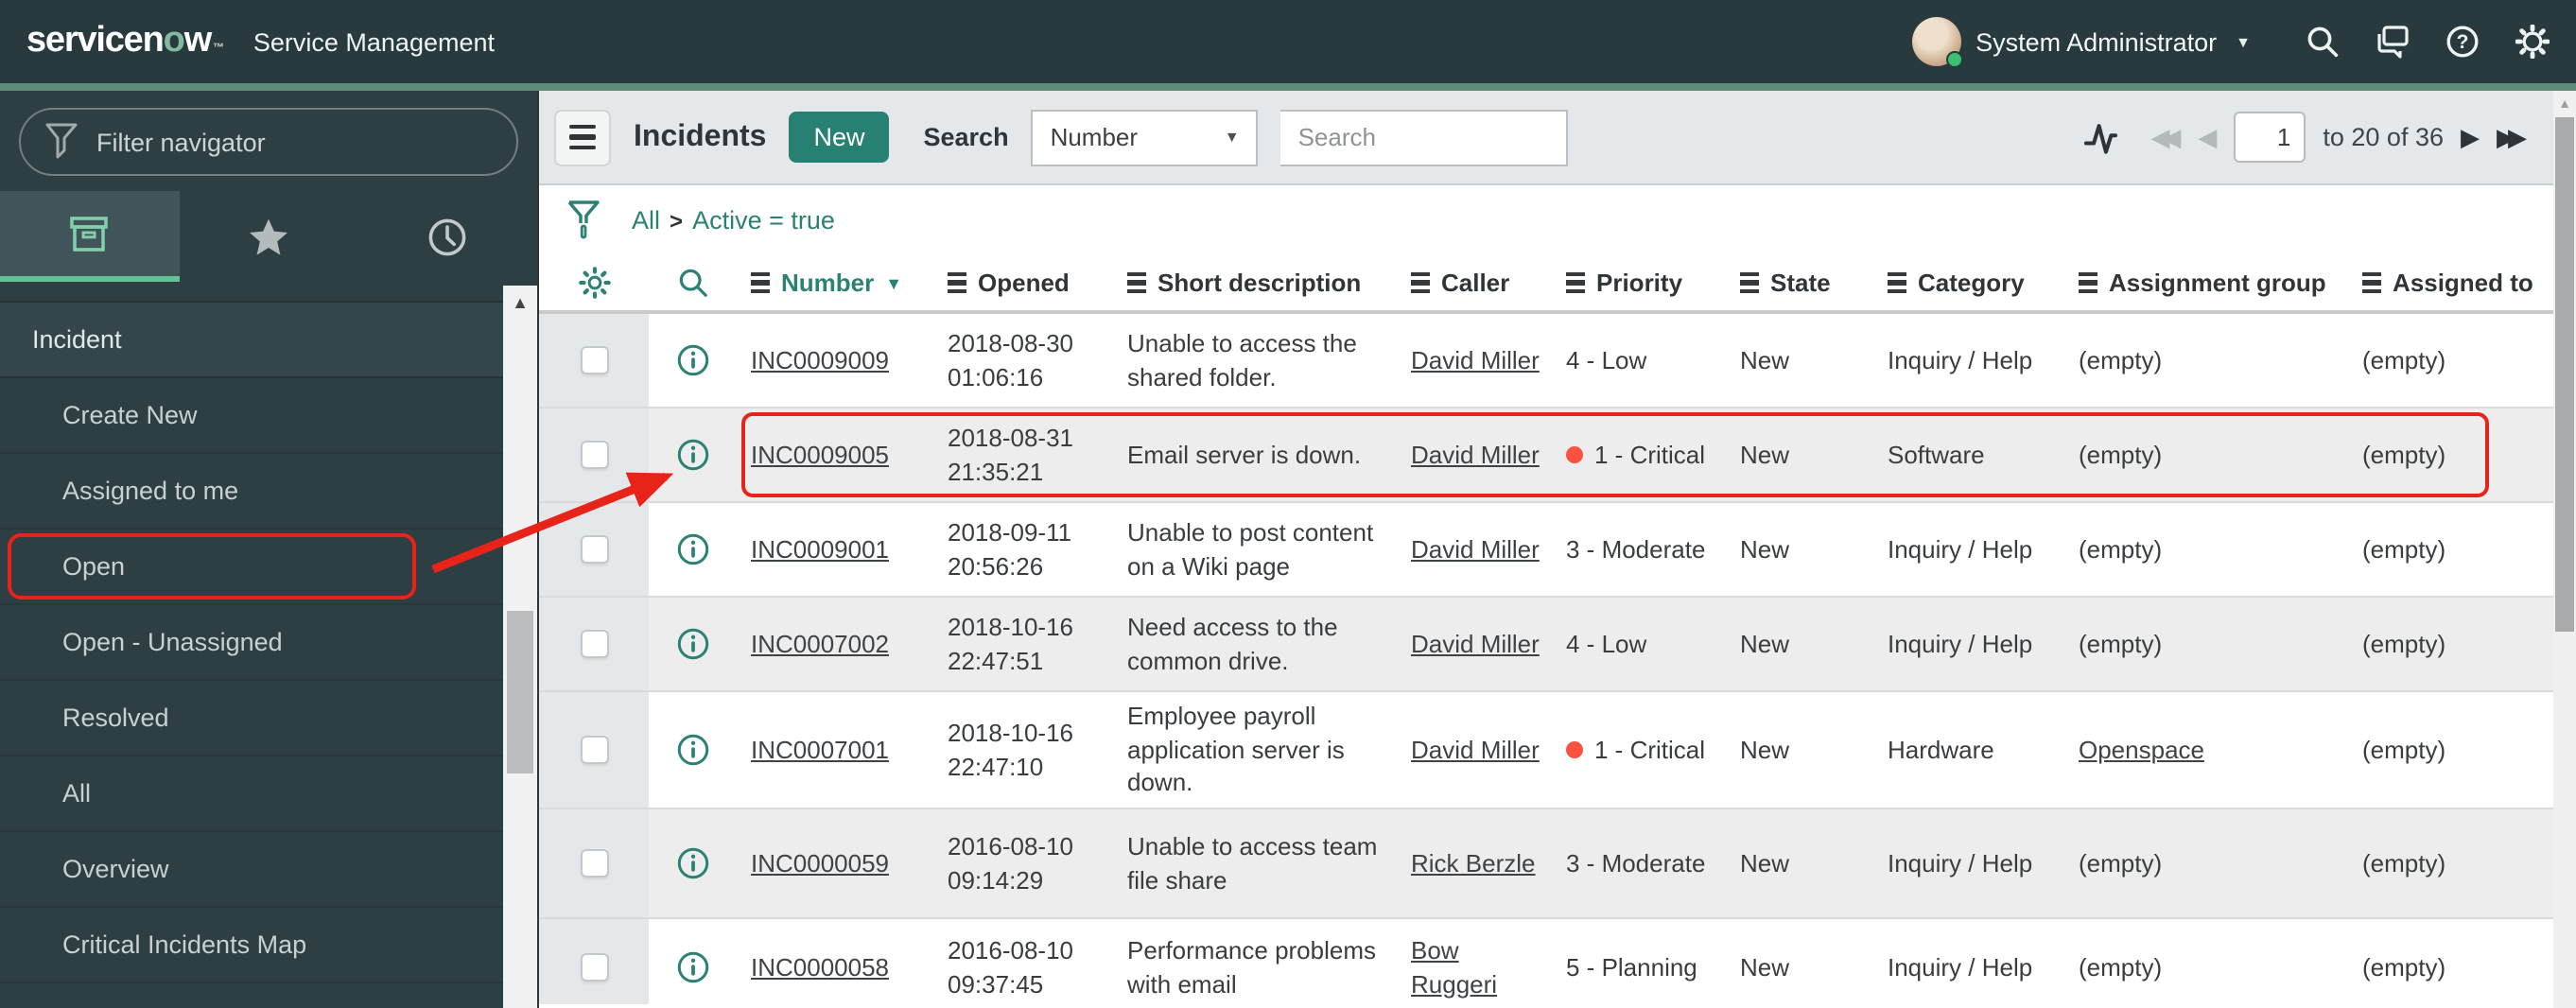 This screenshot has width=2576, height=1008. I want to click on list-scroll-thumb, so click(2564, 375).